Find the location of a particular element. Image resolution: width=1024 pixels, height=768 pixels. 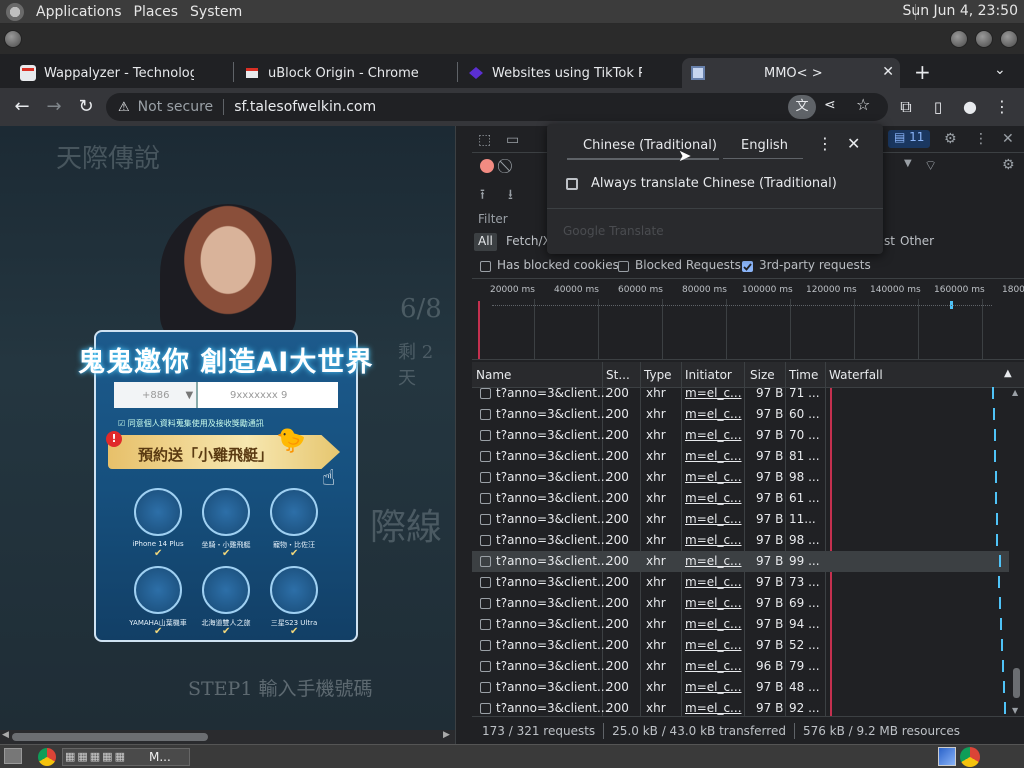

inspect-element-icon: ⬚ is located at coordinates (484, 140).